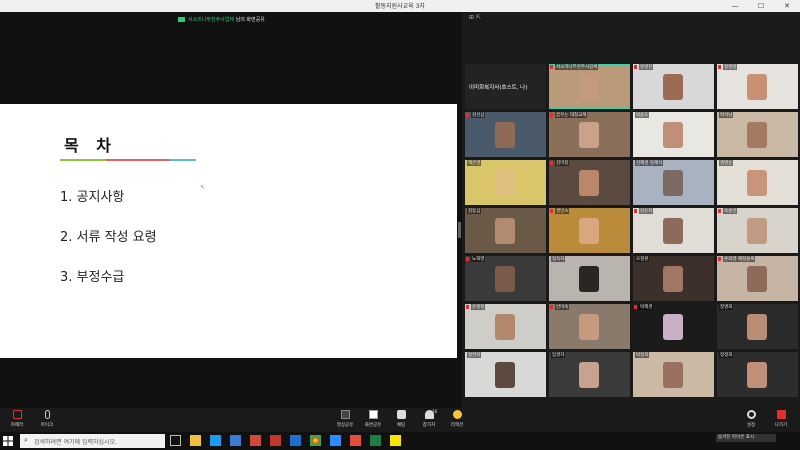  I want to click on video-share-icon, so click(345, 414).